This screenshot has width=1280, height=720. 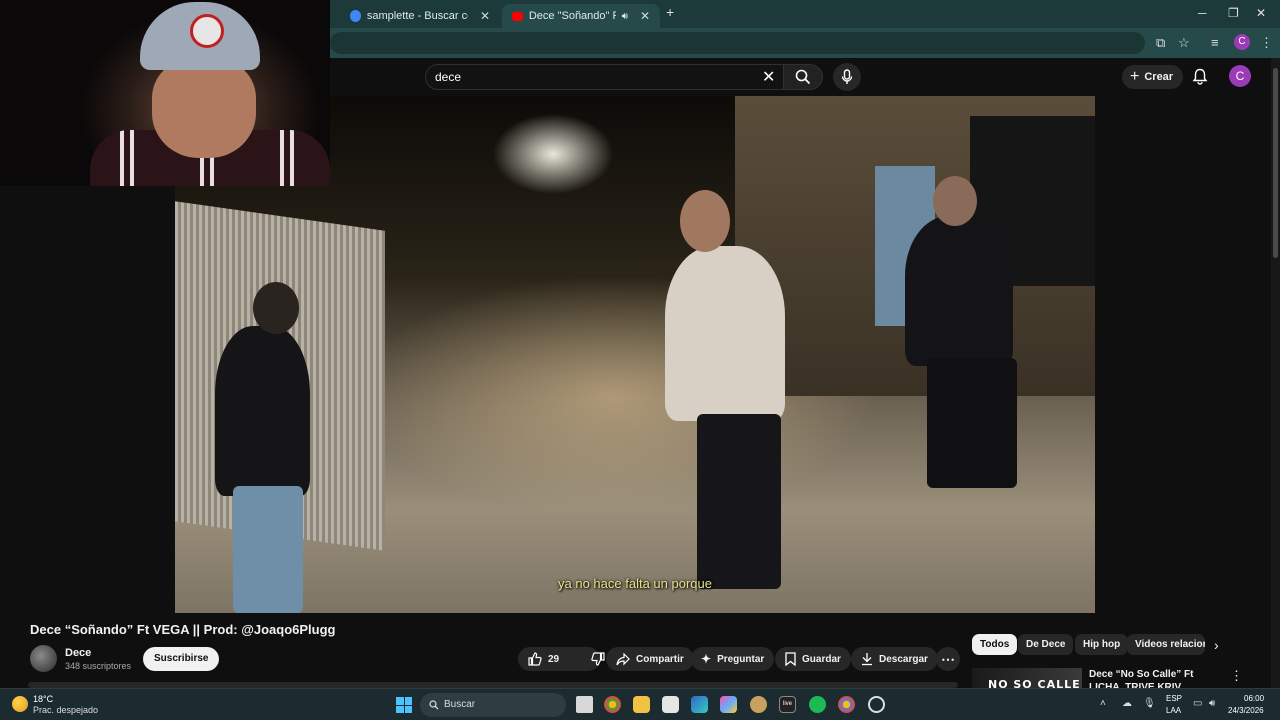 I want to click on keyboard-language: ESP, so click(x=1174, y=698).